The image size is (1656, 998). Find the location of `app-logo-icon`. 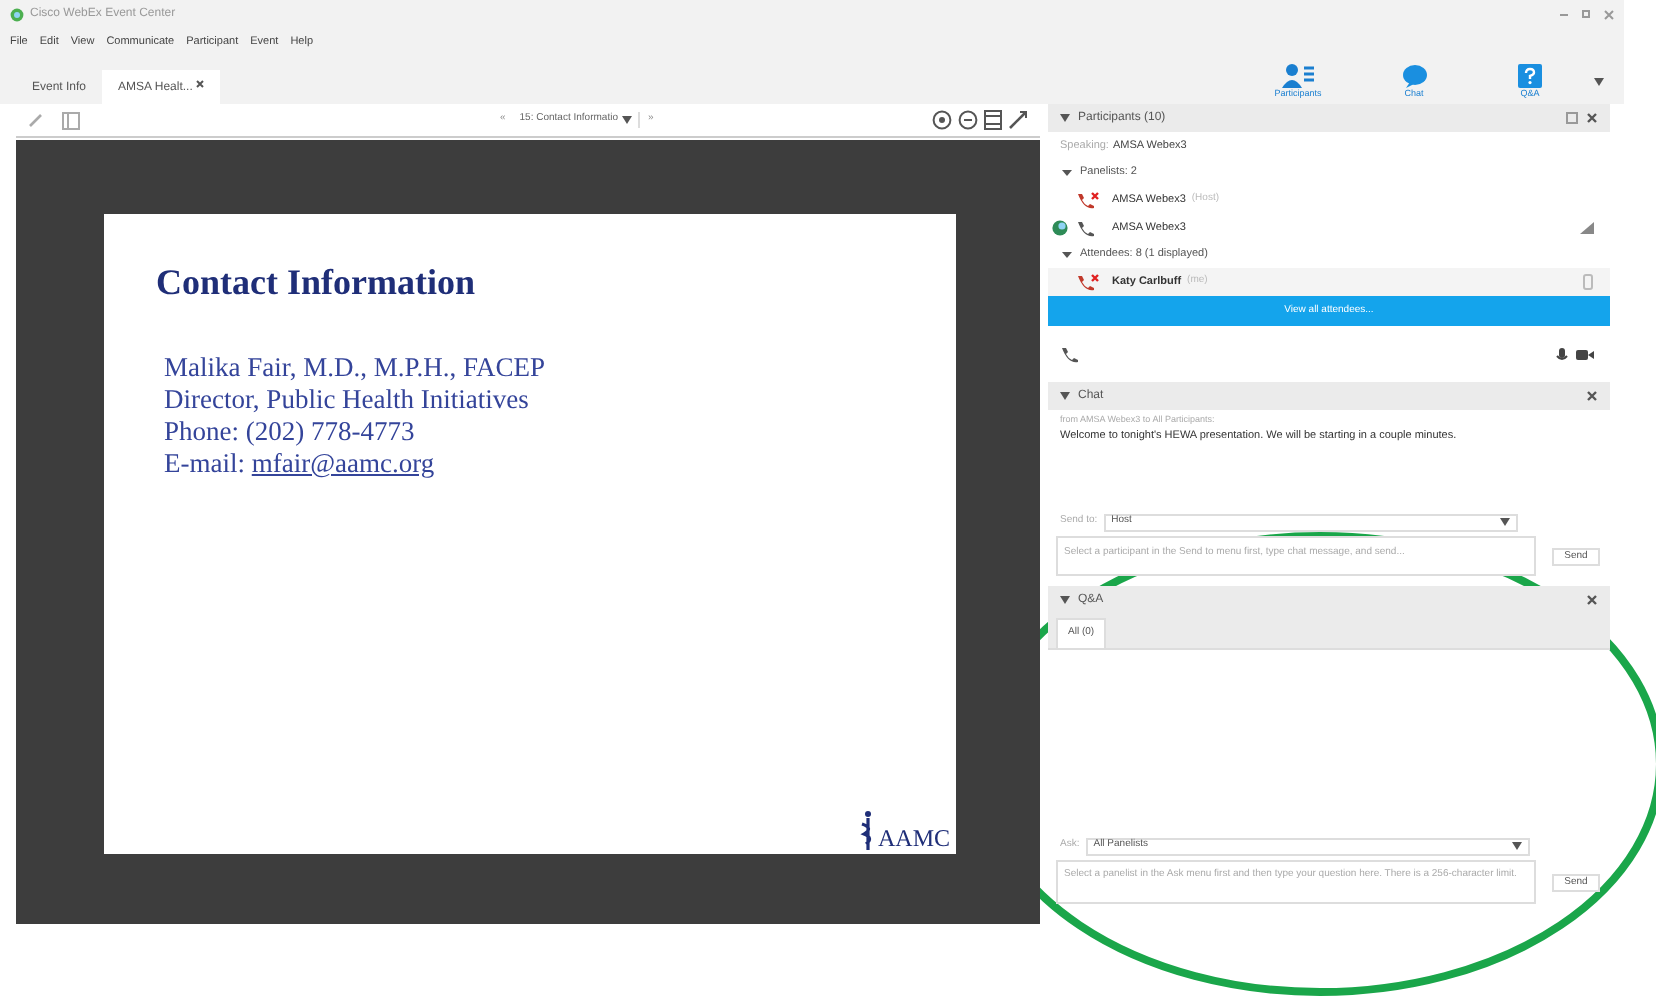

app-logo-icon is located at coordinates (17, 14).